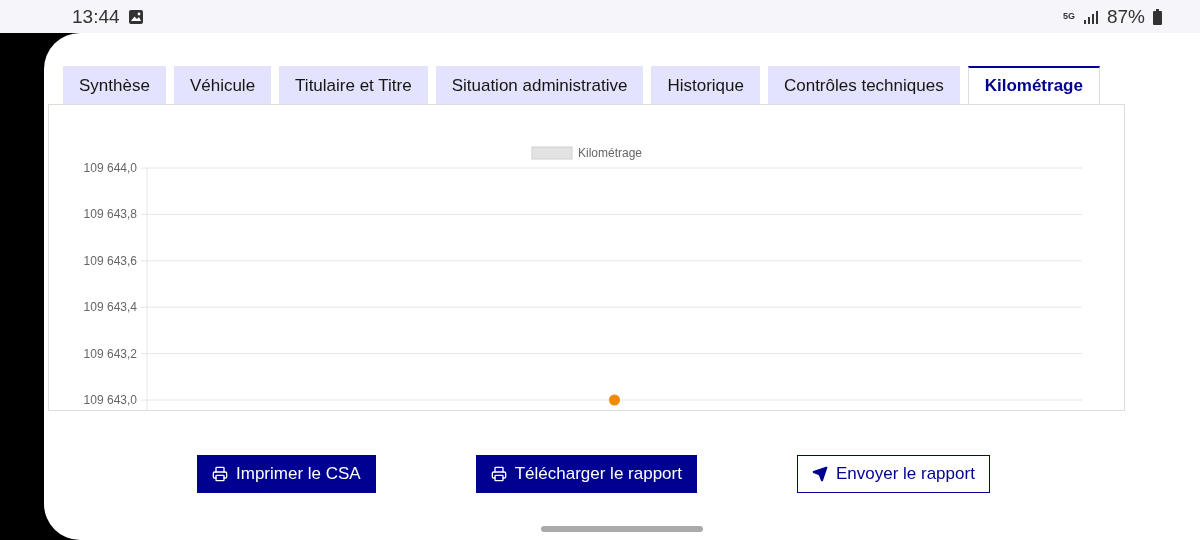  I want to click on chart-legend: Kilométrage, so click(587, 153).